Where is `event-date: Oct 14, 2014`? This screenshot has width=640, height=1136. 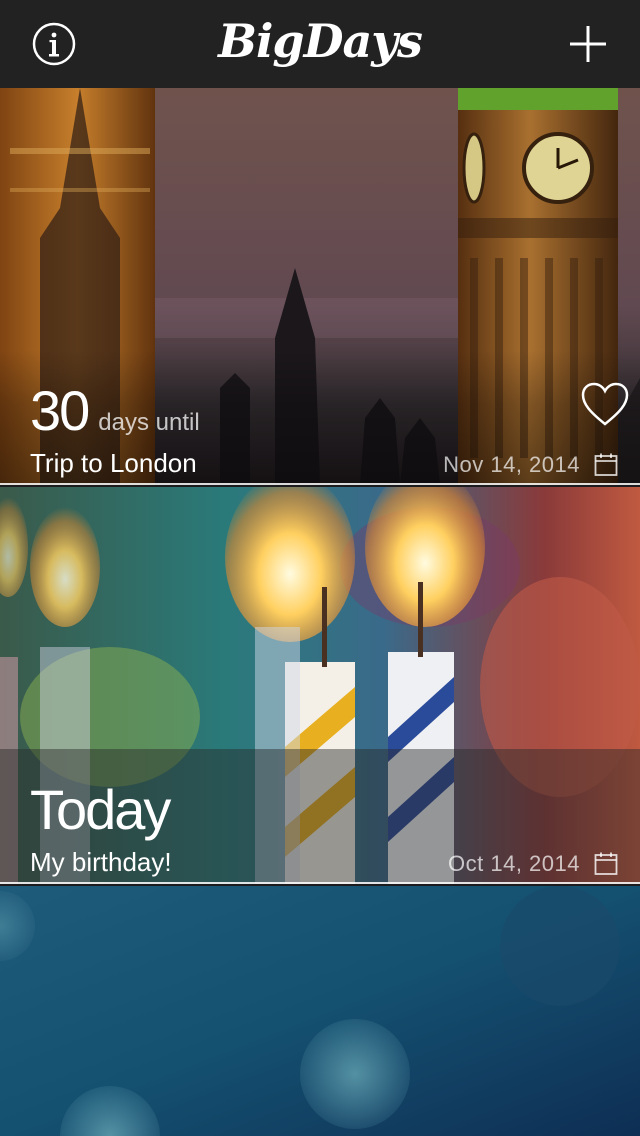
event-date: Oct 14, 2014 is located at coordinates (514, 863).